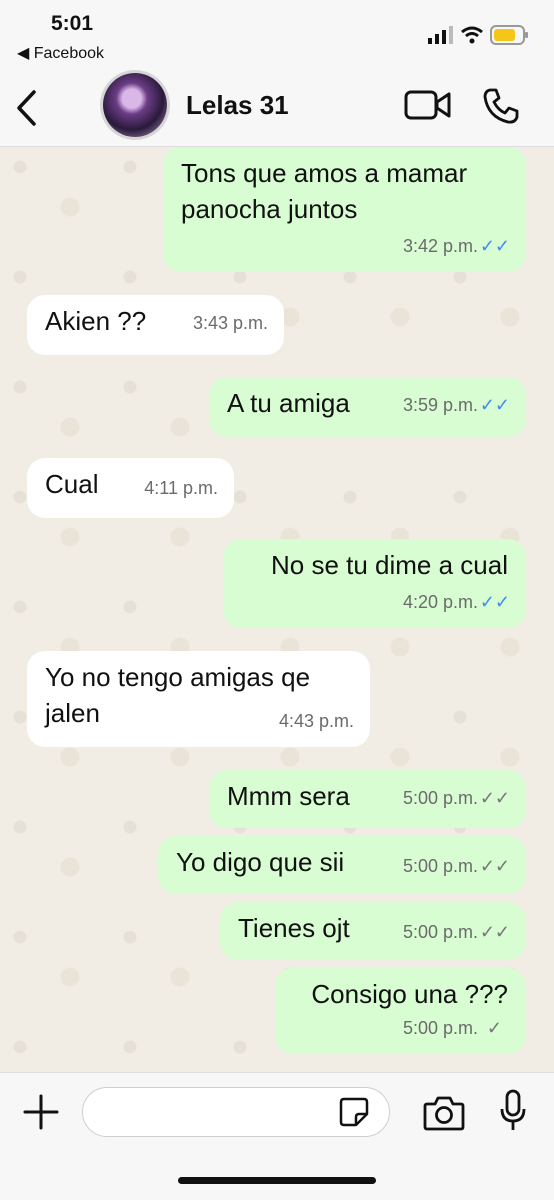  I want to click on wifi-icon, so click(472, 35).